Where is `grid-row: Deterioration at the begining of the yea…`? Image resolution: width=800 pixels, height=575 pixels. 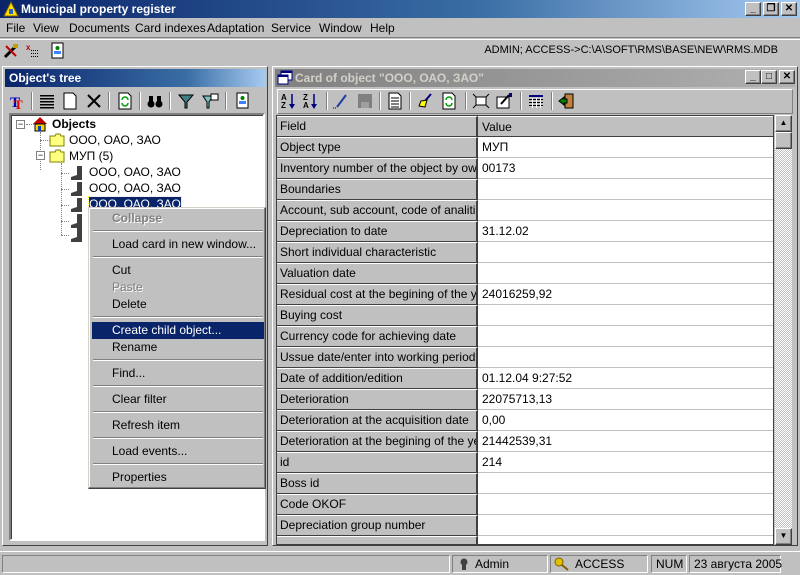 grid-row: Deterioration at the begining of the yea… is located at coordinates (525, 441).